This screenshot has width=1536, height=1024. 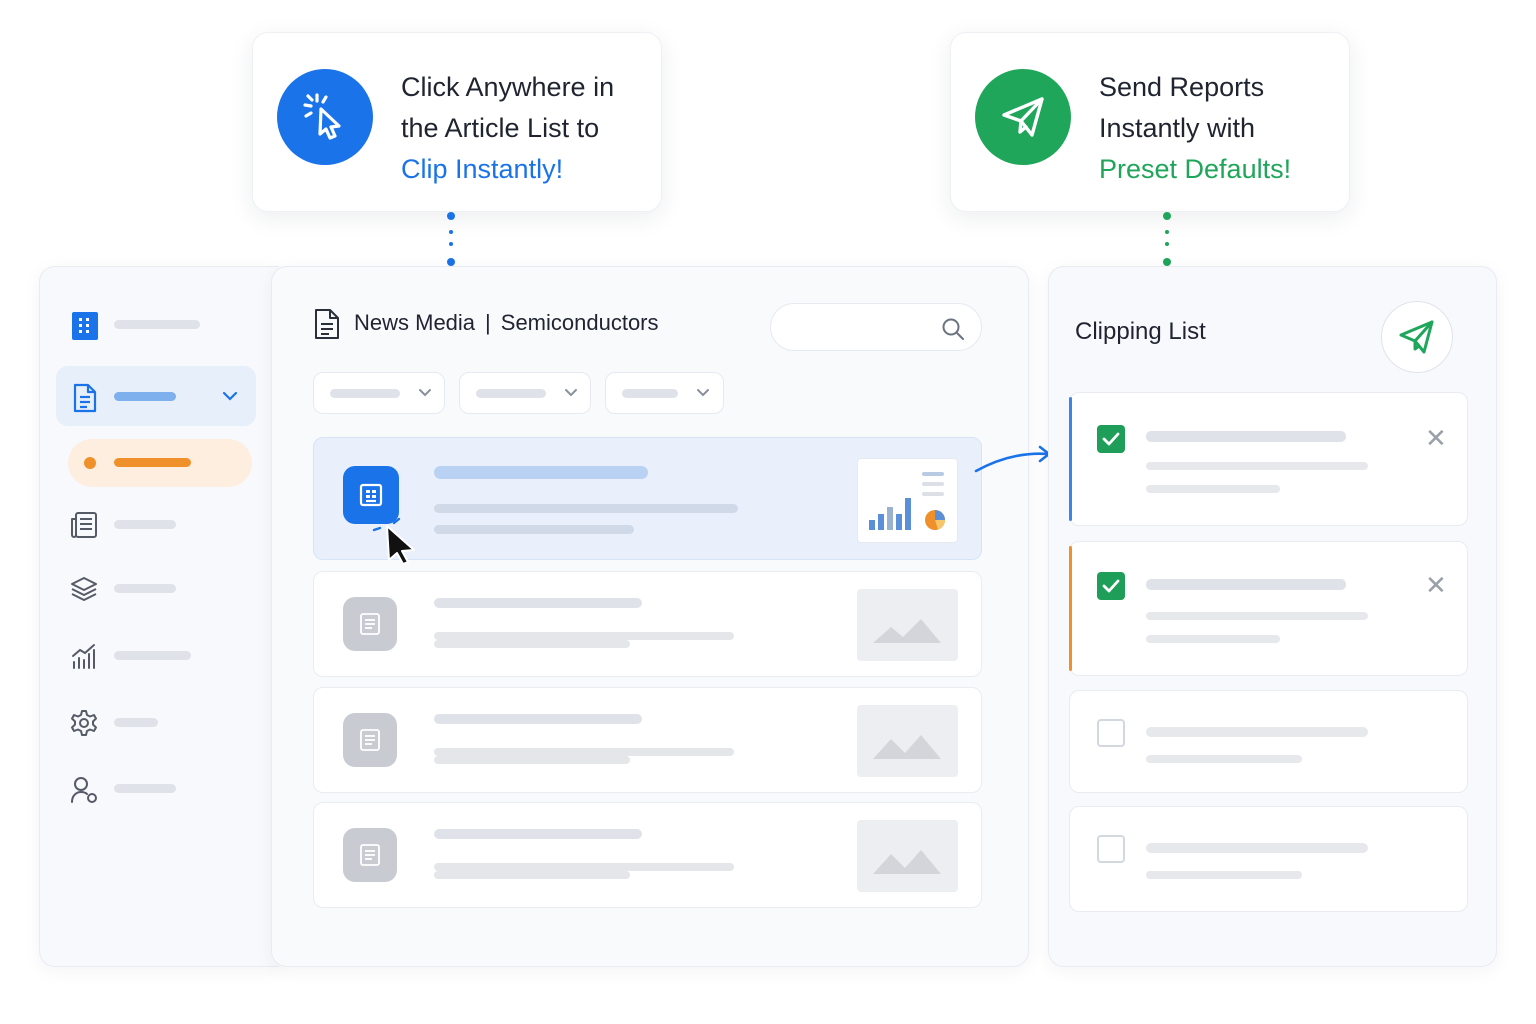 I want to click on document-icon, so click(x=85, y=398).